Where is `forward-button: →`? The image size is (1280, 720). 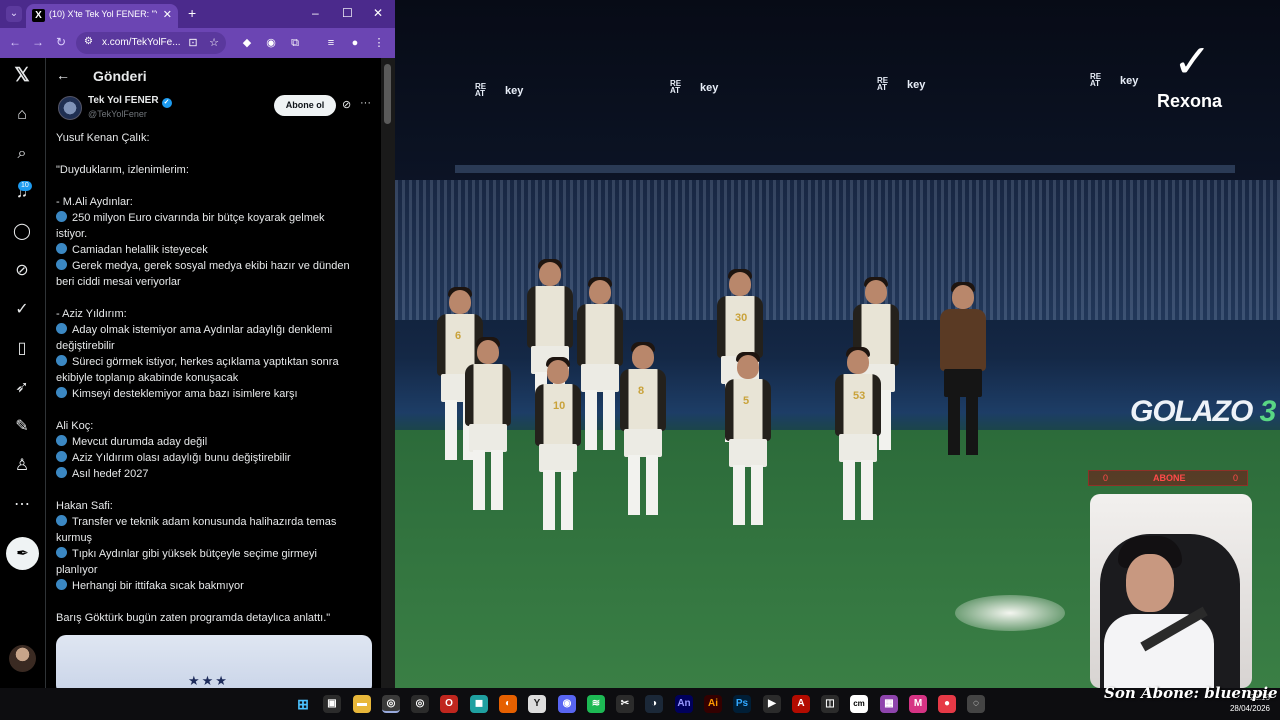
forward-button: → is located at coordinates (38, 42).